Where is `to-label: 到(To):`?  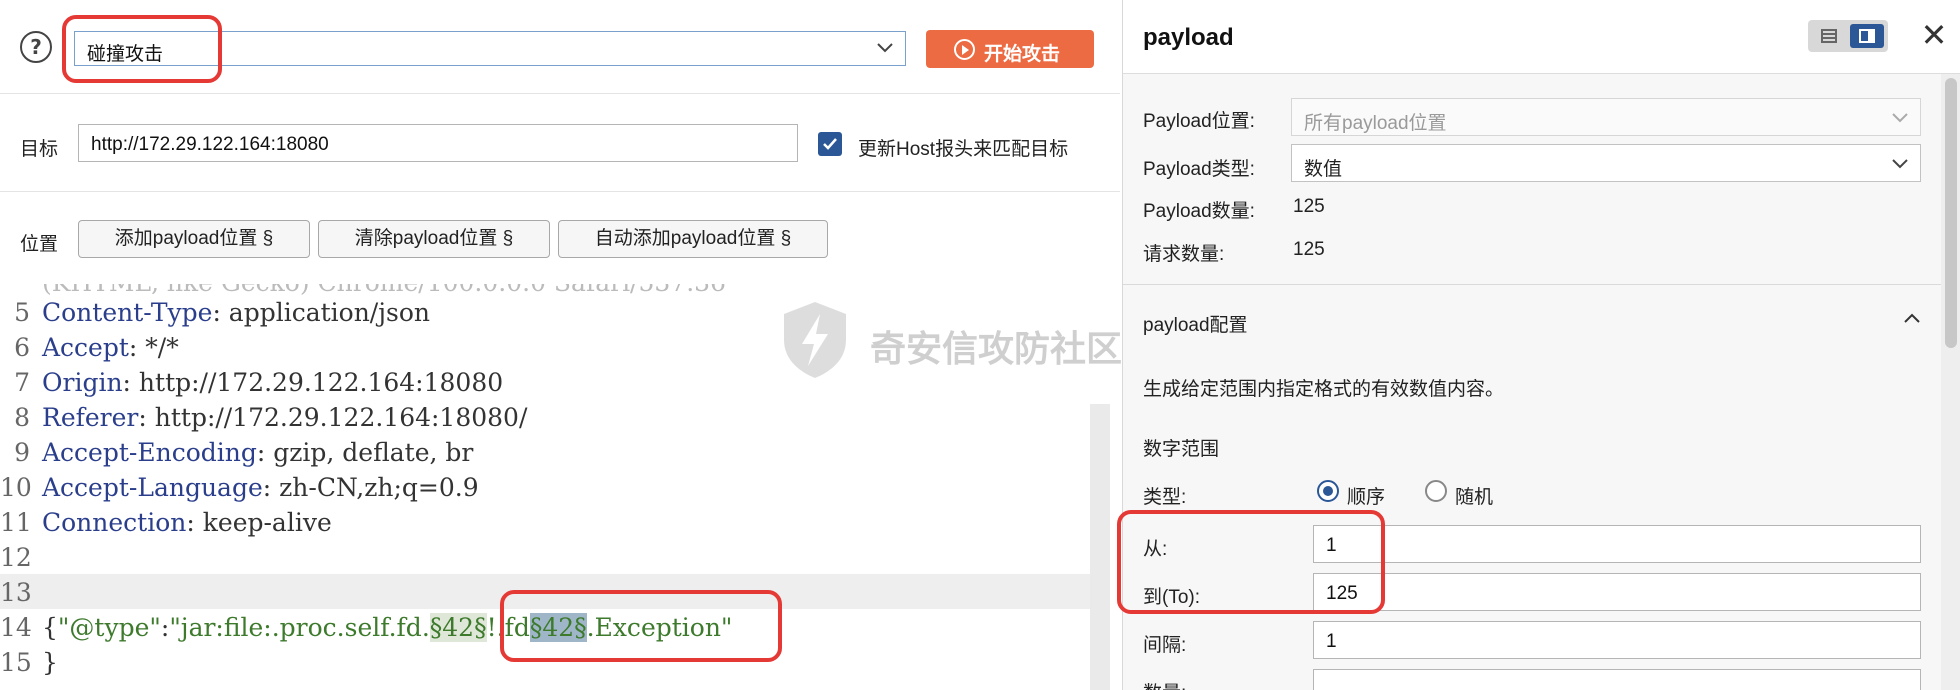 to-label: 到(To): is located at coordinates (1172, 597).